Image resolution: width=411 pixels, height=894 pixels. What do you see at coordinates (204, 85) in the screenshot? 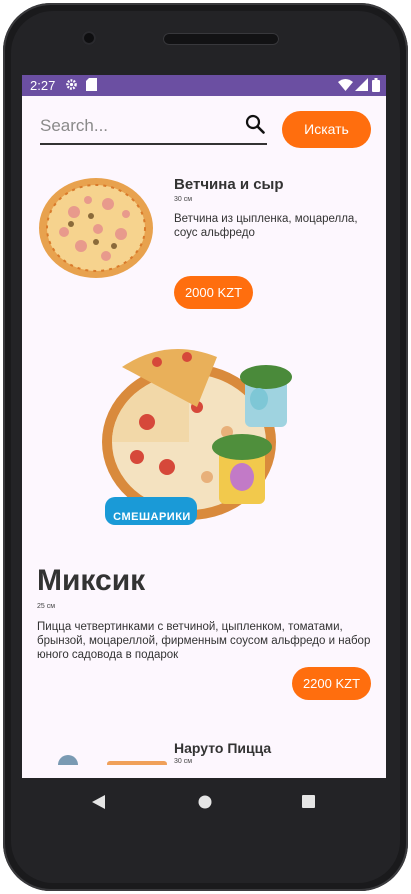
I see `status-bar: 2:27` at bounding box center [204, 85].